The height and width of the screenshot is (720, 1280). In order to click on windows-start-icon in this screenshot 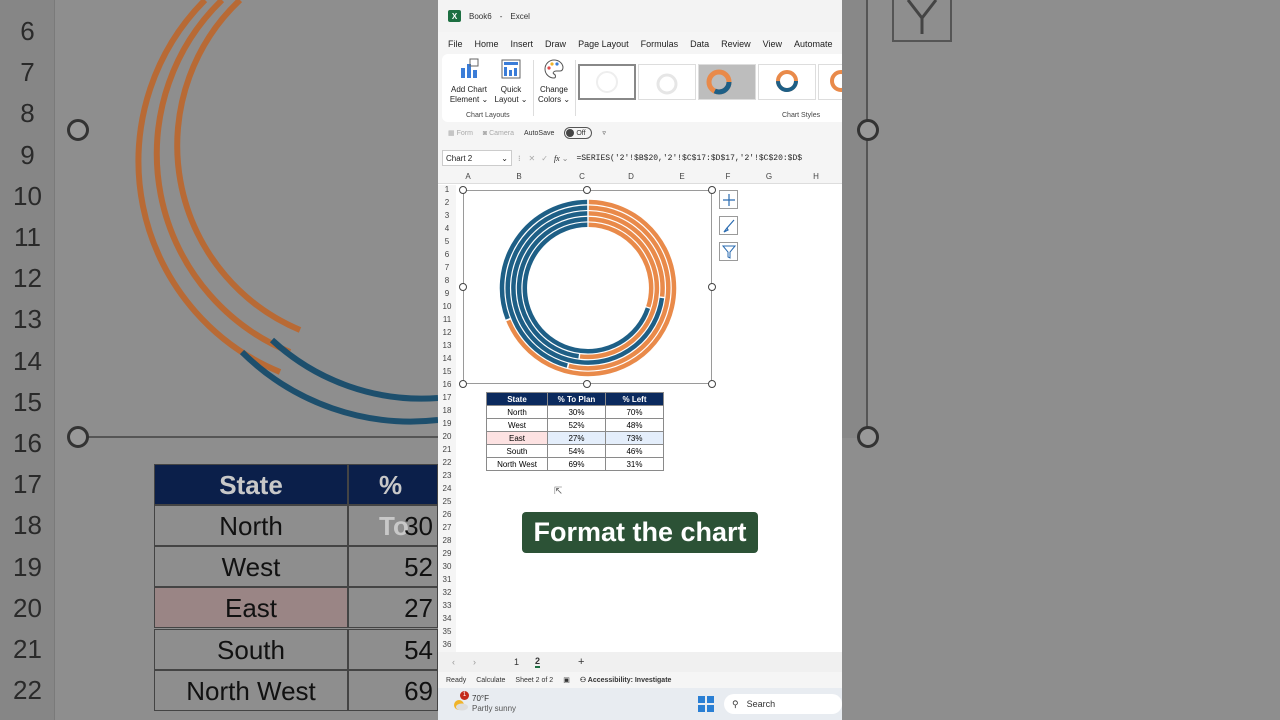, I will do `click(706, 705)`.